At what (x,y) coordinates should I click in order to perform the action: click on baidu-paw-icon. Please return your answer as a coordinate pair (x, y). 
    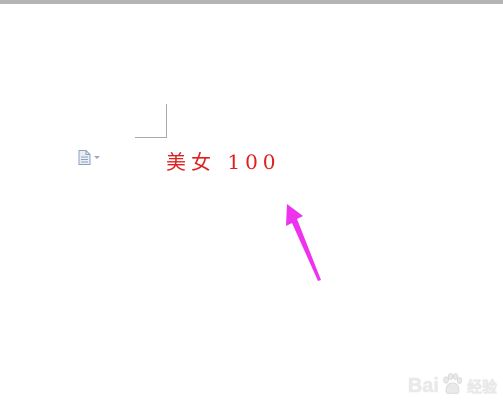
    Looking at the image, I should click on (452, 386).